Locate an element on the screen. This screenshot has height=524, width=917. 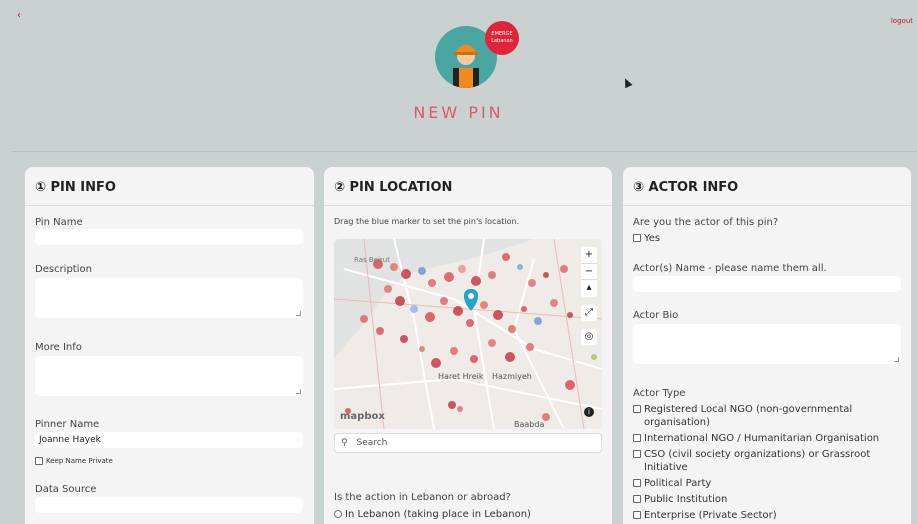
description-textarea is located at coordinates (169, 298).